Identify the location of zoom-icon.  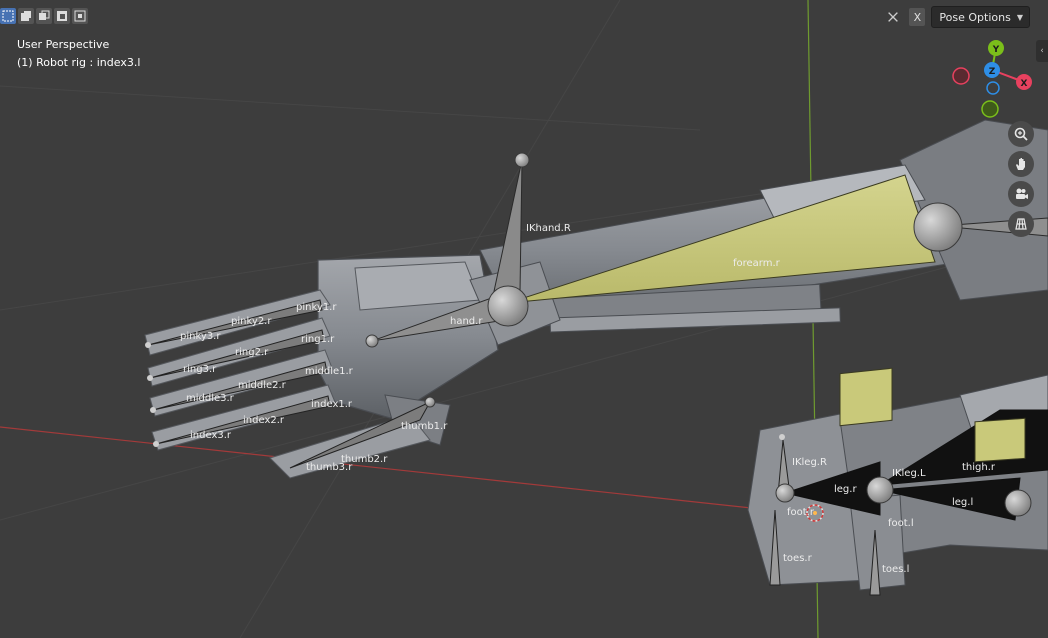
(1021, 134).